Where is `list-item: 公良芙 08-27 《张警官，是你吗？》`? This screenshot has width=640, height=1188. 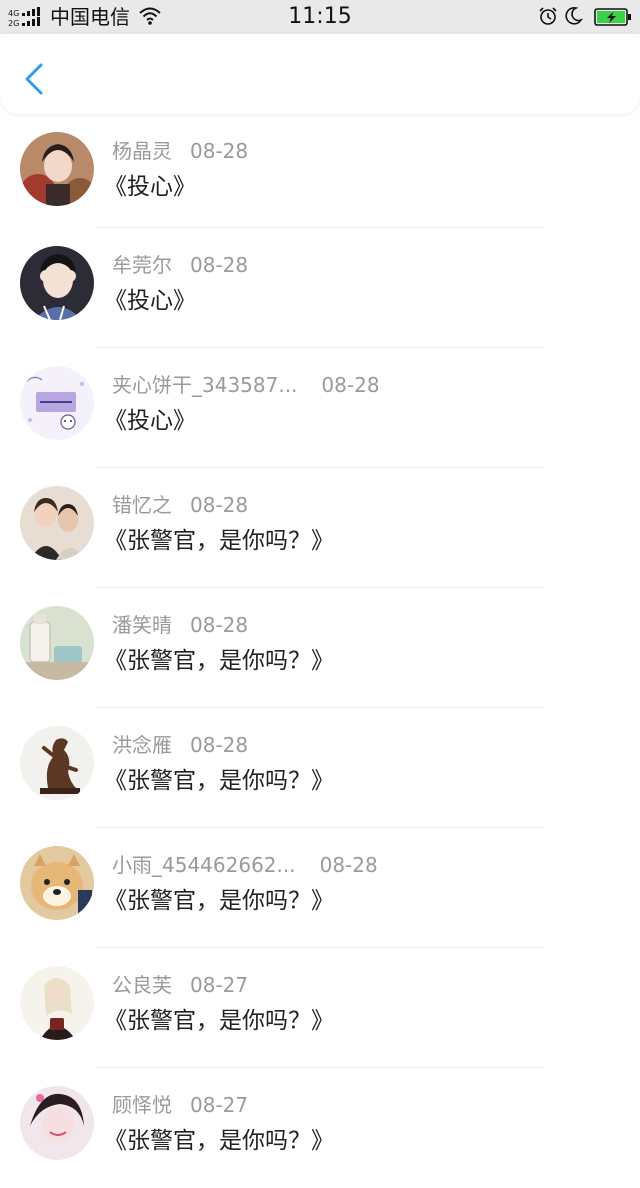 list-item: 公良芙 08-27 《张警官，是你吗？》 is located at coordinates (320, 1008).